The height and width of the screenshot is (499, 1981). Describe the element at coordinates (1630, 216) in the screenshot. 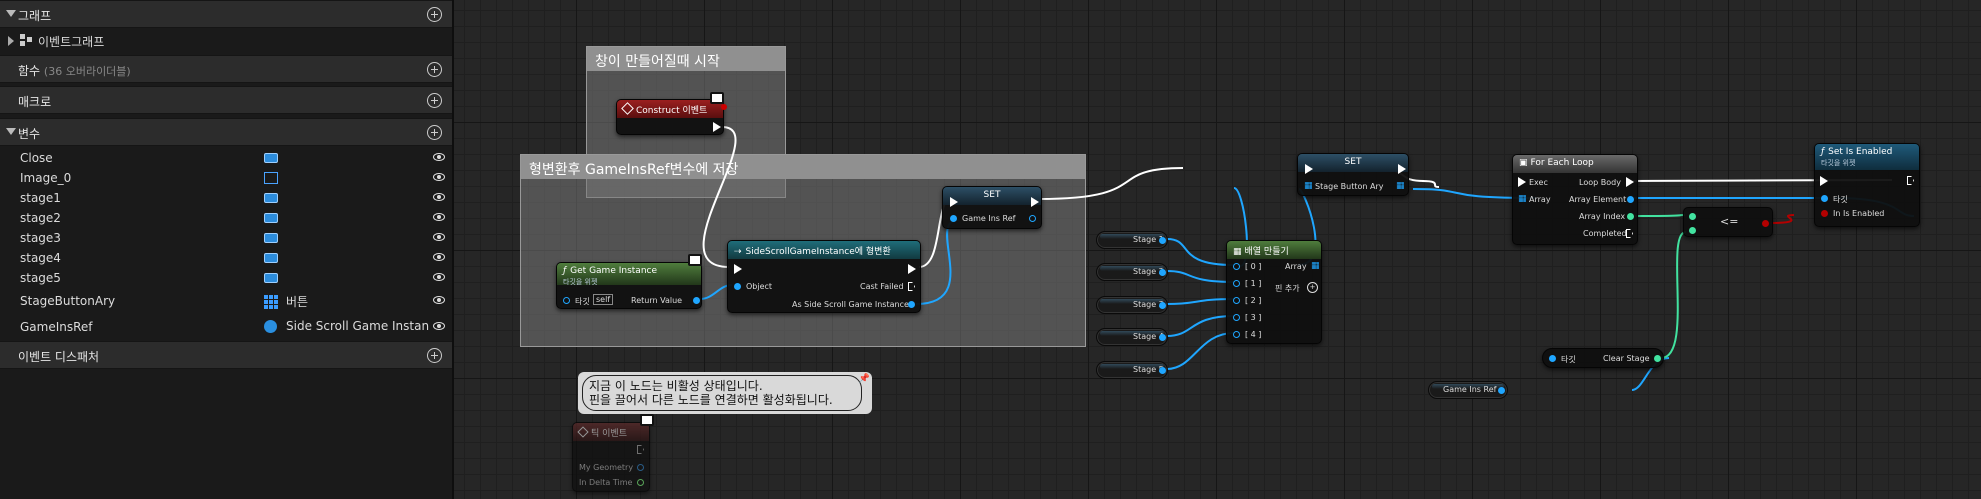

I see `array-index-pin` at that location.